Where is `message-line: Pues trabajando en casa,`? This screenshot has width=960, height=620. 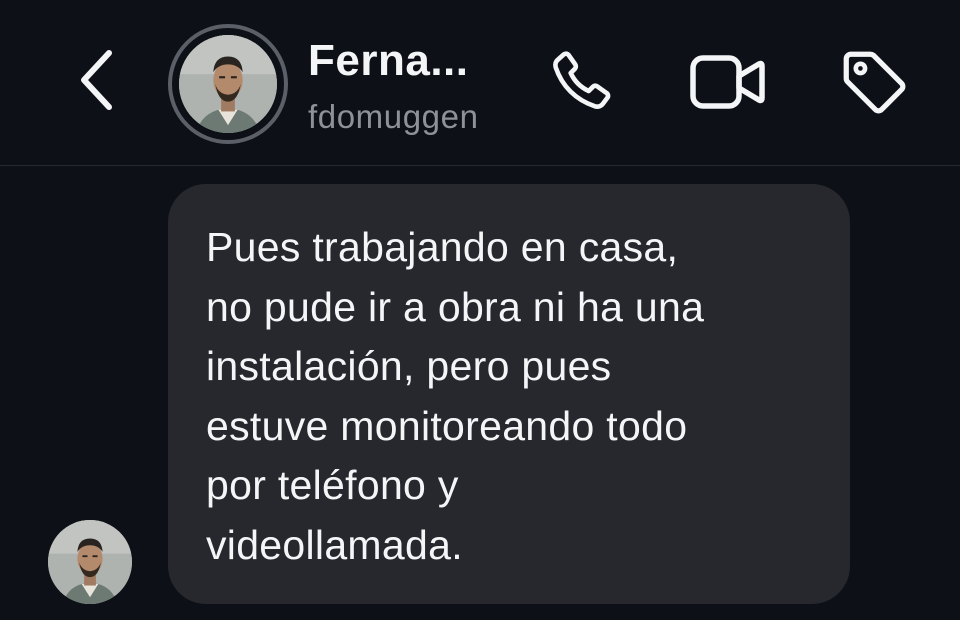
message-line: Pues trabajando en casa, is located at coordinates (442, 247).